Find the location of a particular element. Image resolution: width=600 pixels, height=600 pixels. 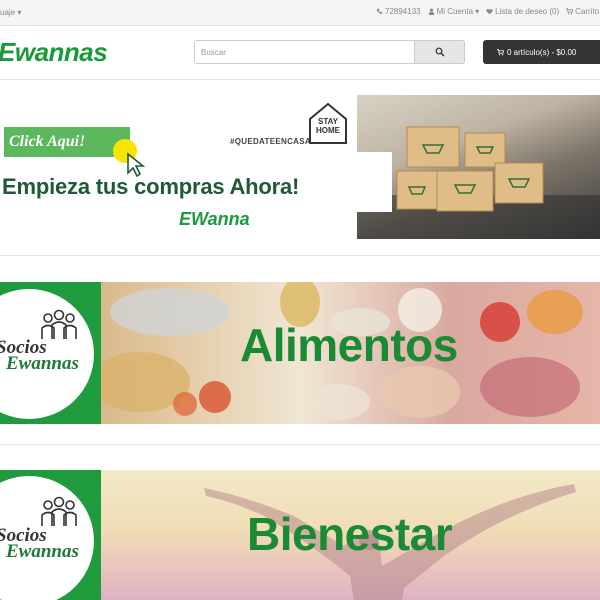

search-icon is located at coordinates (440, 52).